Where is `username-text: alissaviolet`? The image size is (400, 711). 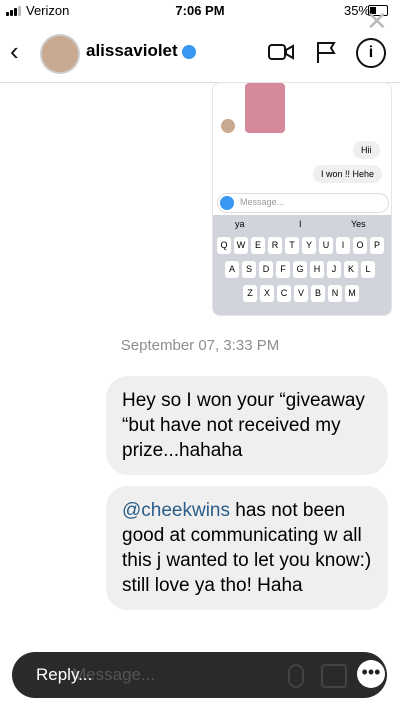
username-text: alissaviolet is located at coordinates (132, 50).